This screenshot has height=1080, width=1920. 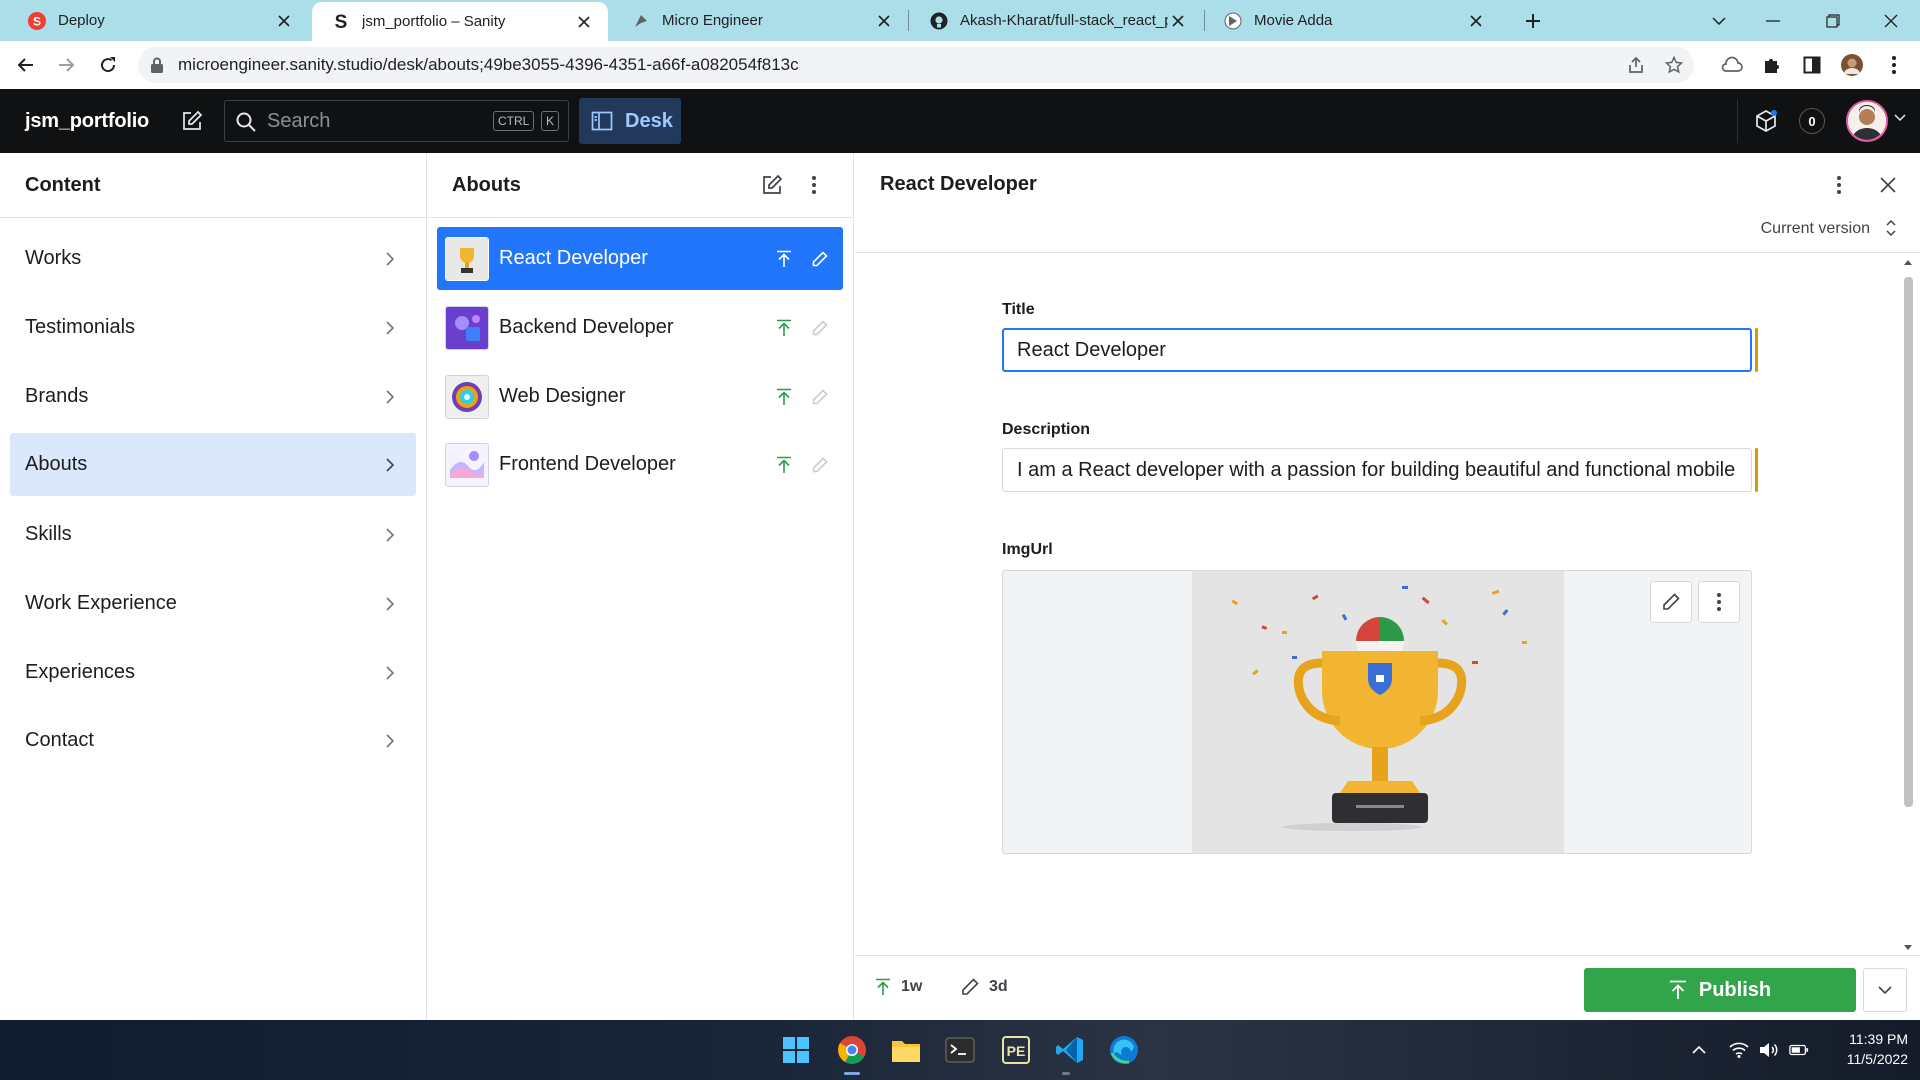 What do you see at coordinates (213, 396) in the screenshot?
I see `content-item-brands: Brands` at bounding box center [213, 396].